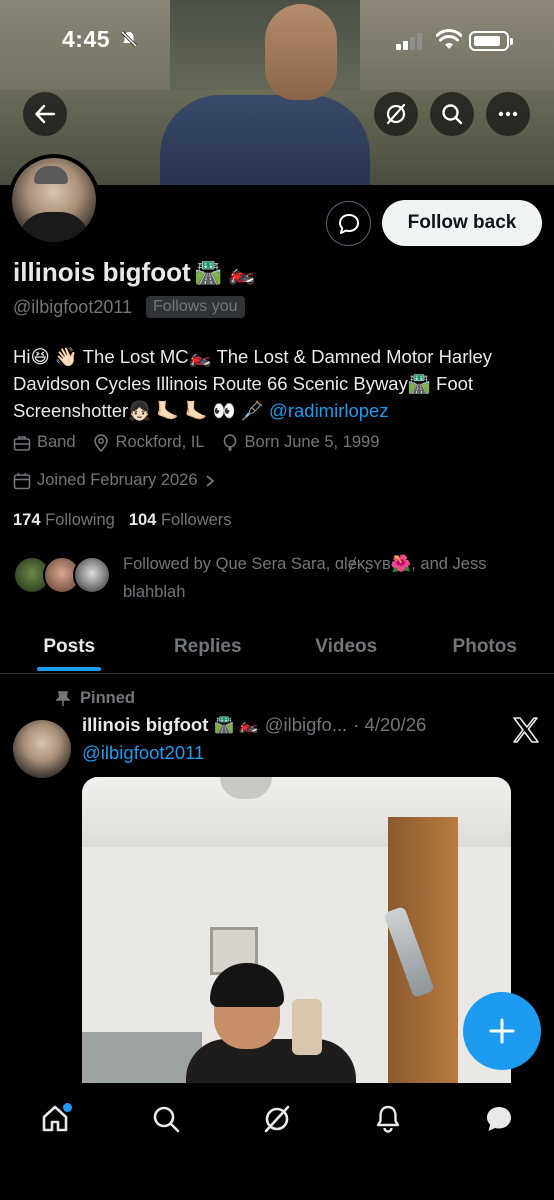 This screenshot has width=554, height=1200. Describe the element at coordinates (236, 725) in the screenshot. I see `post-author-emojis: 🛣️ 🏍️` at that location.